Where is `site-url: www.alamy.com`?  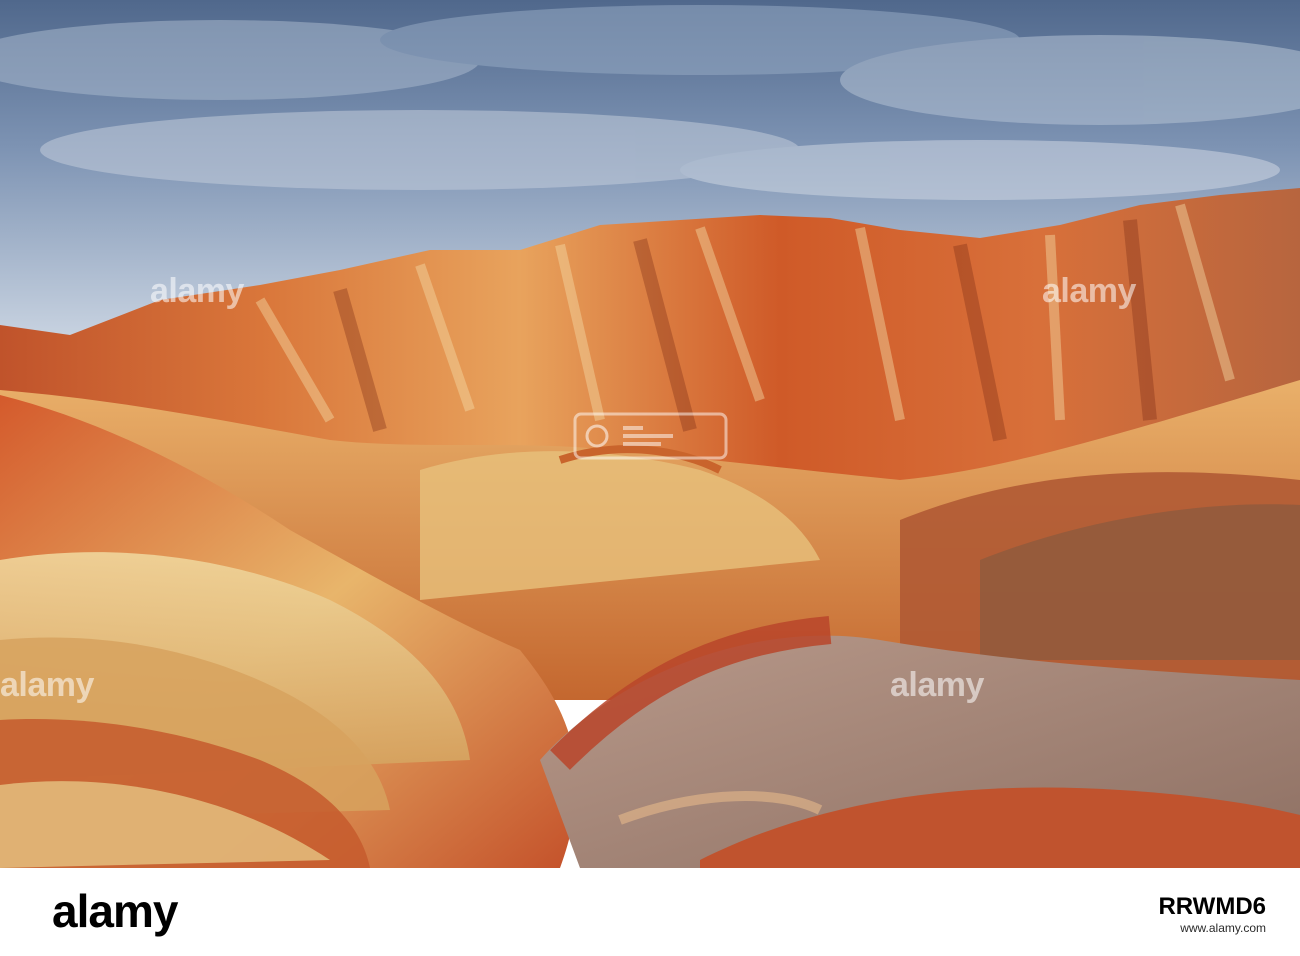
site-url: www.alamy.com is located at coordinates (1223, 928).